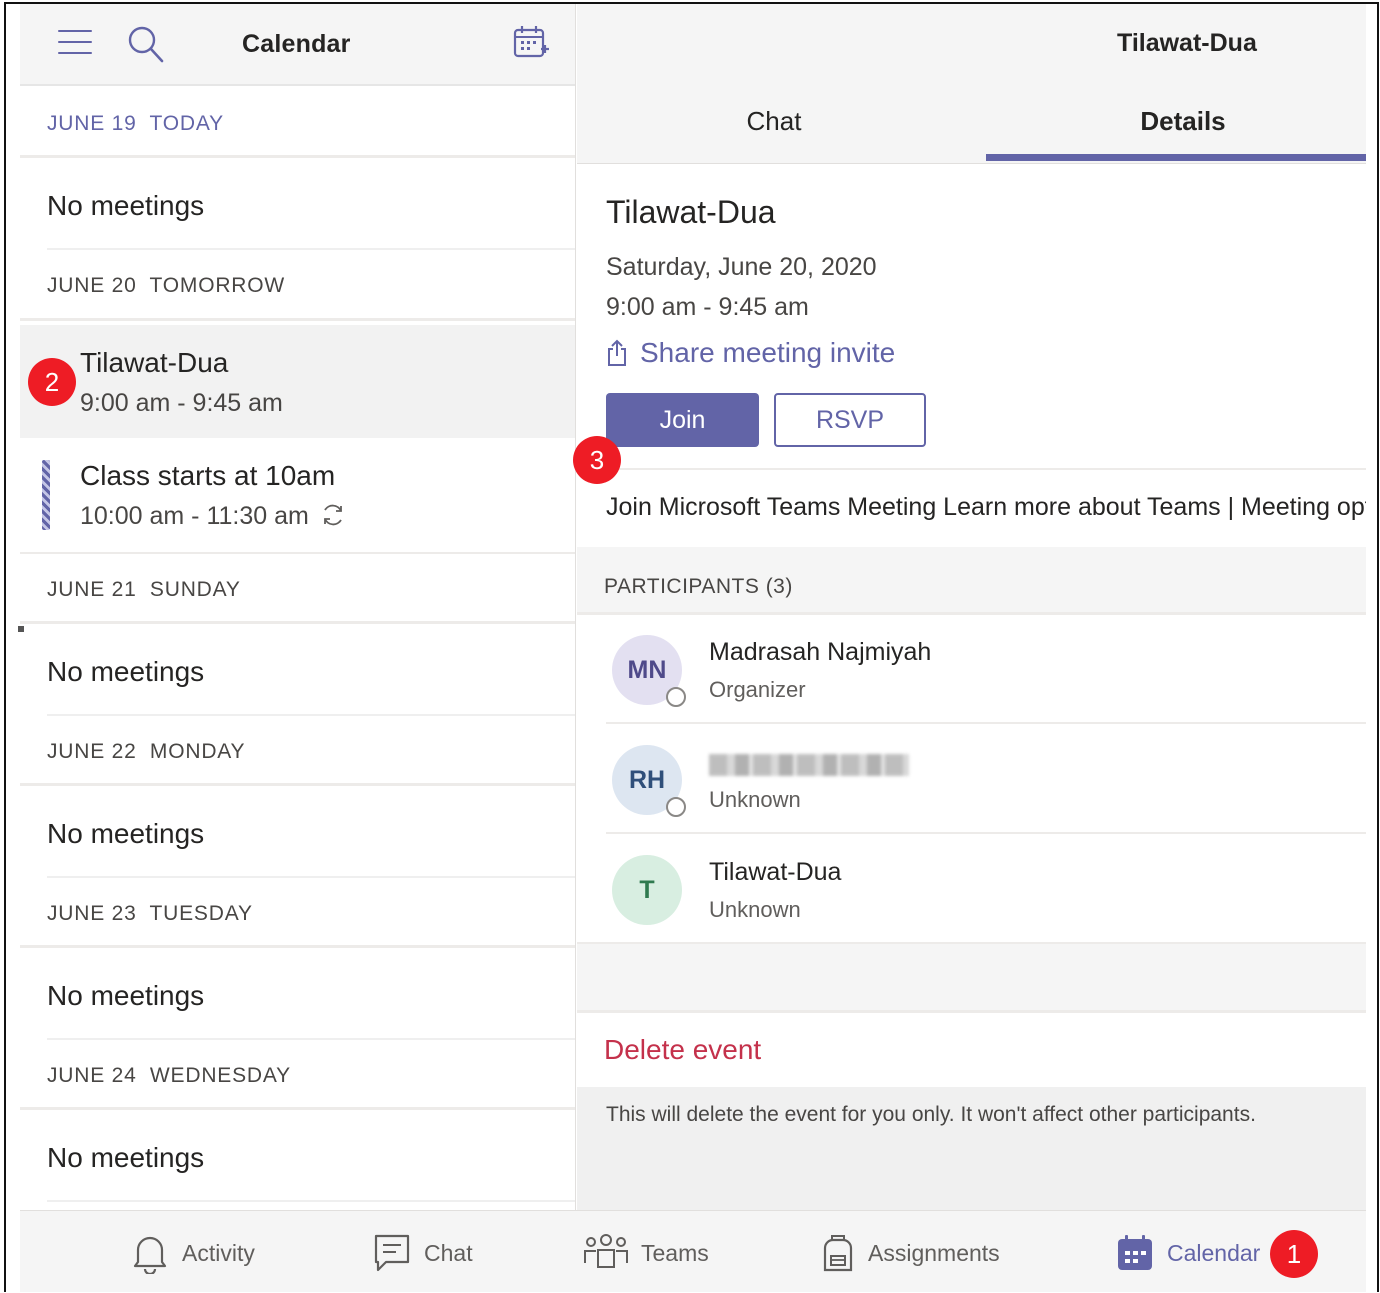 Image resolution: width=1380 pixels, height=1293 pixels. What do you see at coordinates (192, 1251) in the screenshot?
I see `nav-activity: Activity` at bounding box center [192, 1251].